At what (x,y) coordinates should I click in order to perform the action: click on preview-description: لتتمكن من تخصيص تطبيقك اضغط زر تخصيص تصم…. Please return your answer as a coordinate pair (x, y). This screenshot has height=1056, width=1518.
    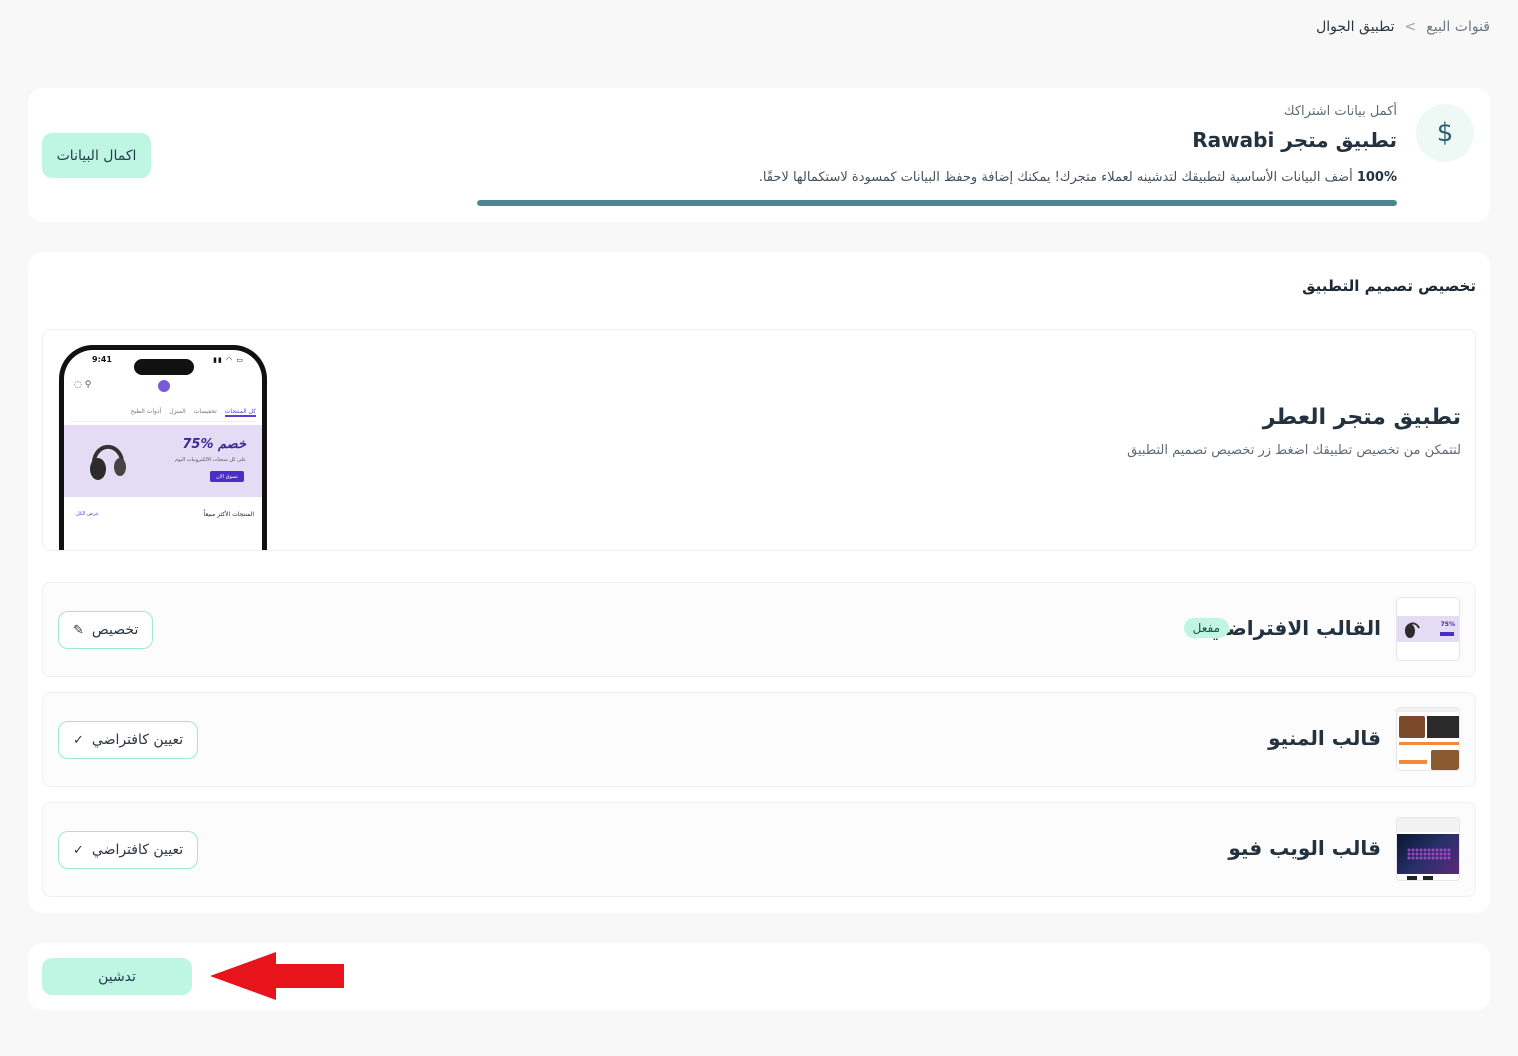
    Looking at the image, I should click on (1294, 450).